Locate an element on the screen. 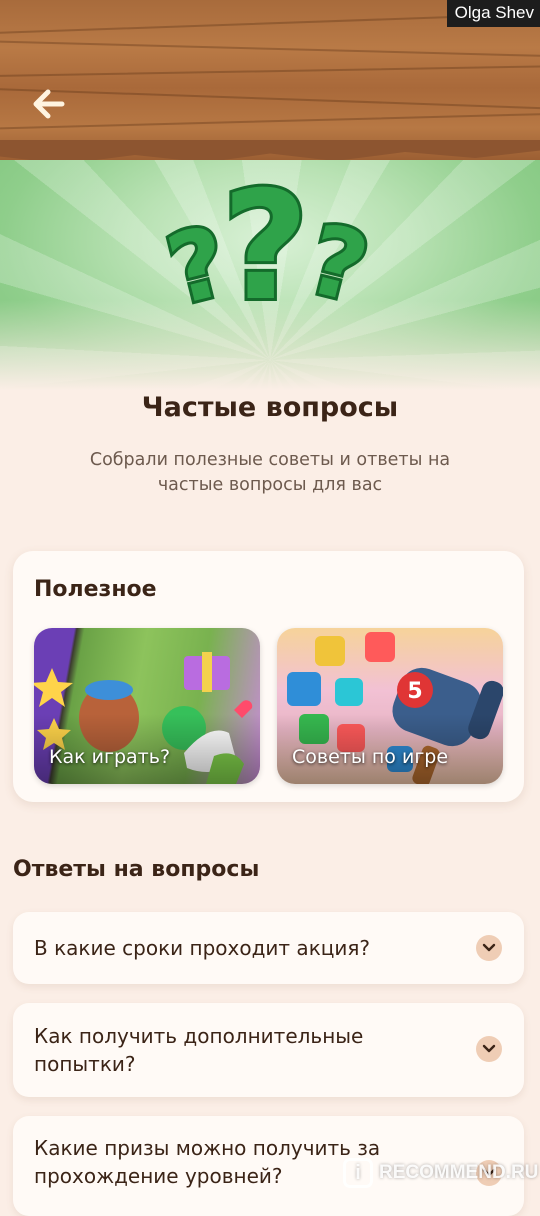 Image resolution: width=540 pixels, height=1216 pixels. faq-item: В какие сроки проходит акция? is located at coordinates (268, 948).